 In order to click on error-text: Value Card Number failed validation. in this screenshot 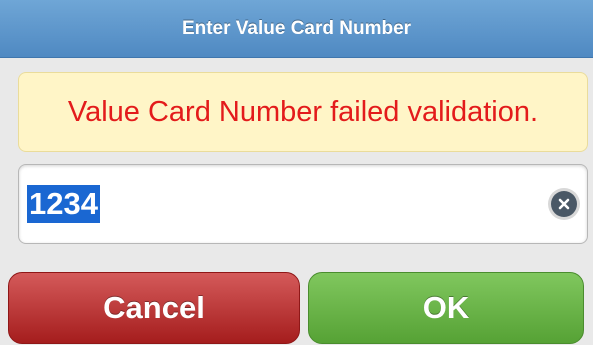, I will do `click(303, 111)`.